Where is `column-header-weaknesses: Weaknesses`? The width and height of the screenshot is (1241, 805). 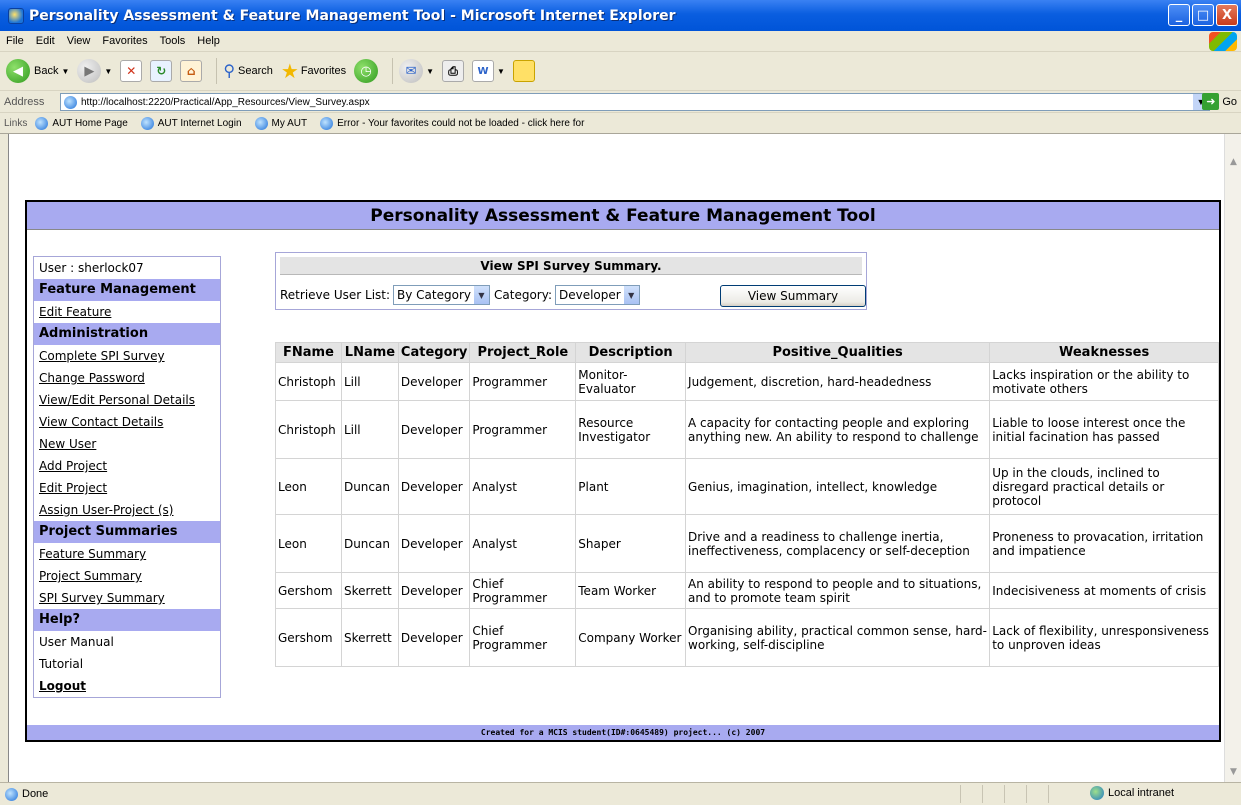
column-header-weaknesses: Weaknesses is located at coordinates (1104, 352).